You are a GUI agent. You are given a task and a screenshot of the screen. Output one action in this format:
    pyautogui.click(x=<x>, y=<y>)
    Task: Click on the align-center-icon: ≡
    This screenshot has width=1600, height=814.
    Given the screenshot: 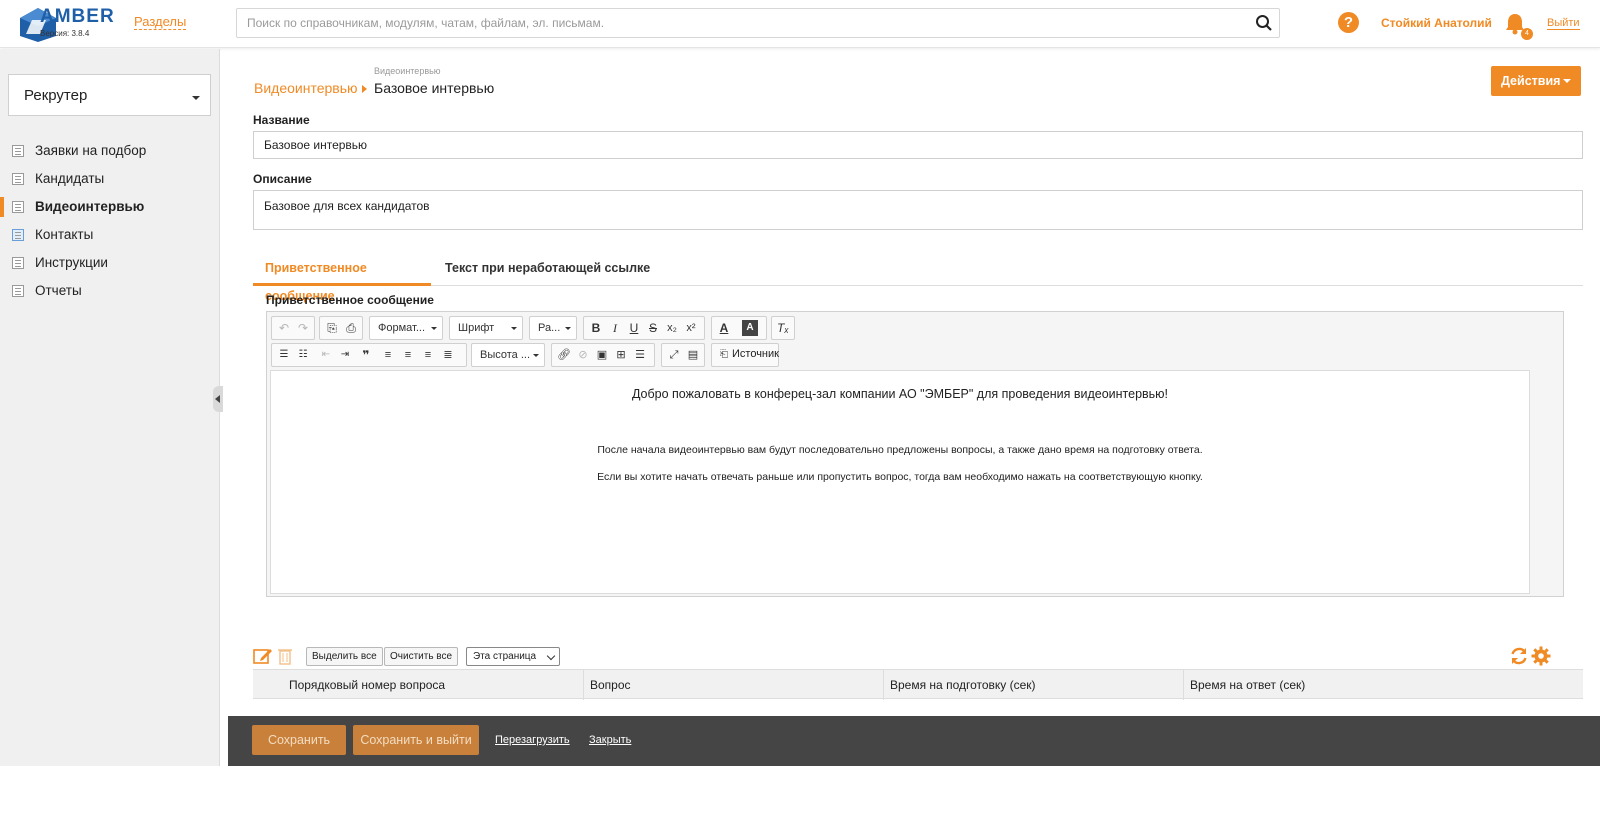 What is the action you would take?
    pyautogui.click(x=408, y=355)
    